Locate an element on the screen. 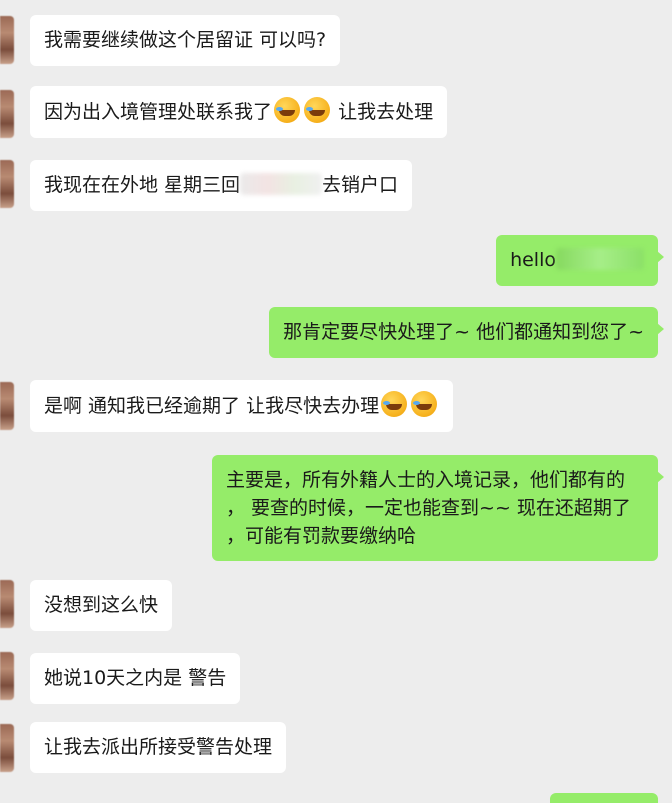  message-bubble-outgoing: hello is located at coordinates (580, 260).